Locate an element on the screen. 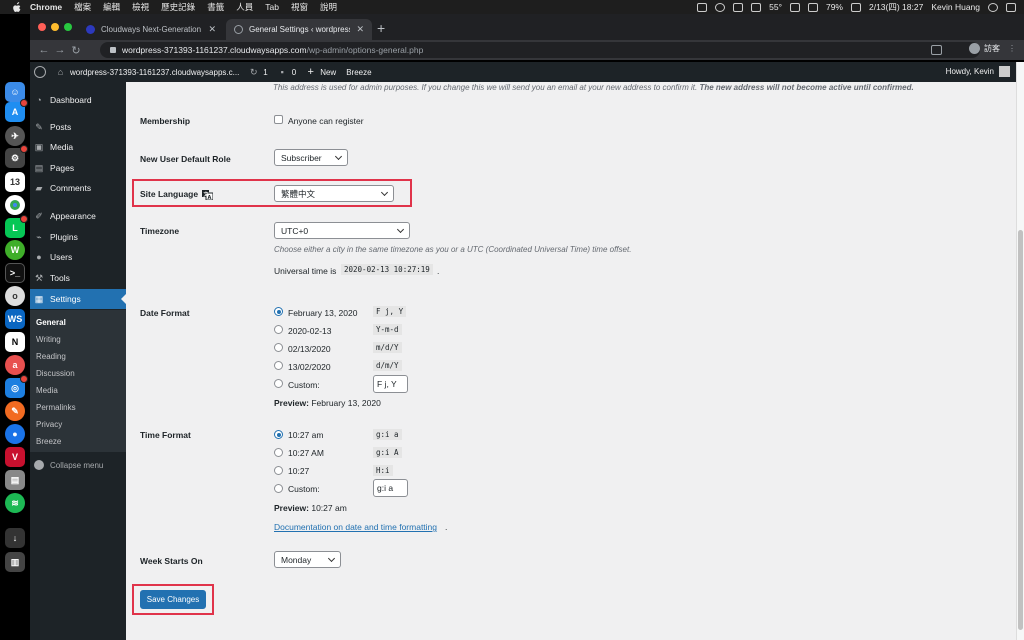  screenshot-icon: ◎ is located at coordinates (16, 386).